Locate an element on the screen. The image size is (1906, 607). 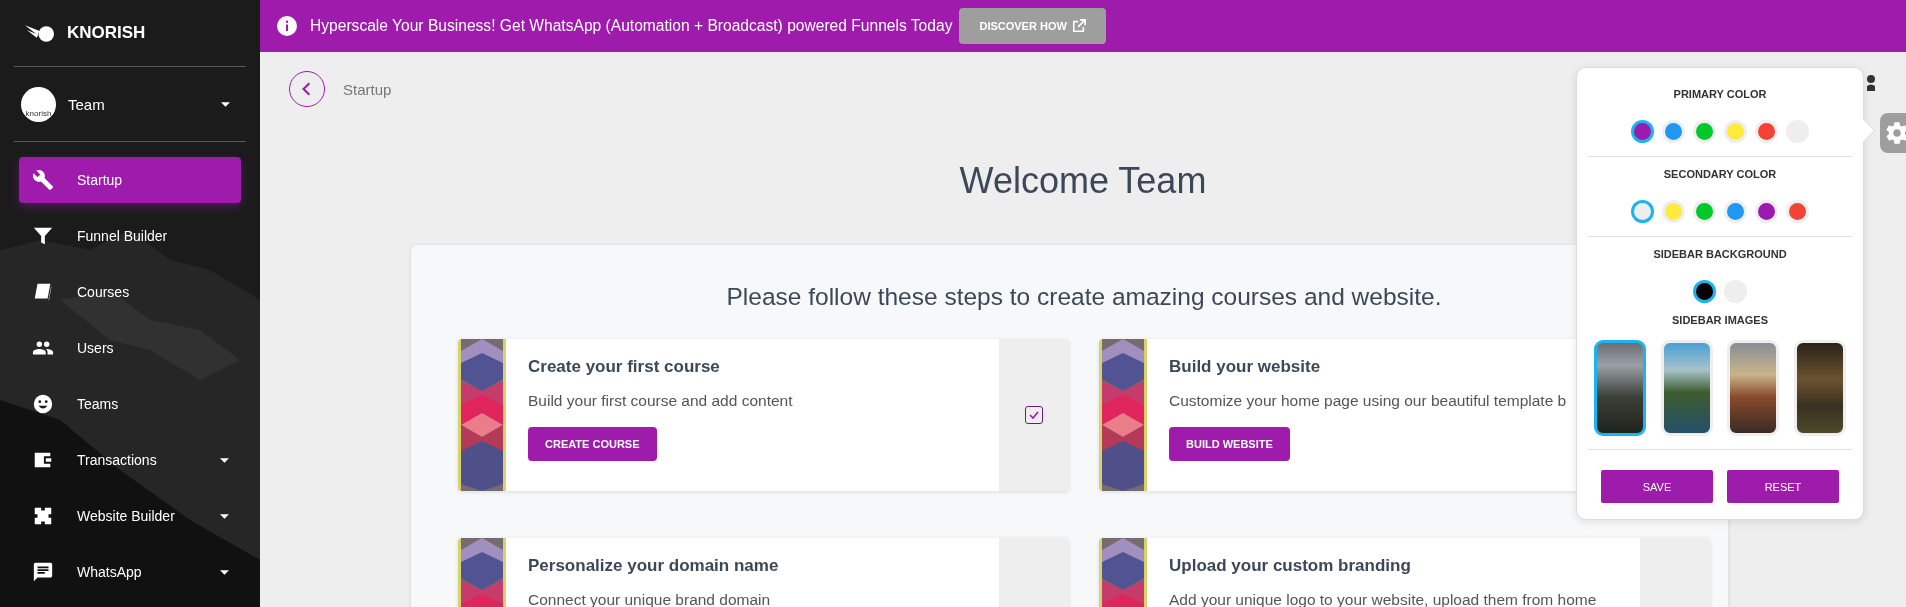
card-title: Build your website is located at coordinates (1245, 367).